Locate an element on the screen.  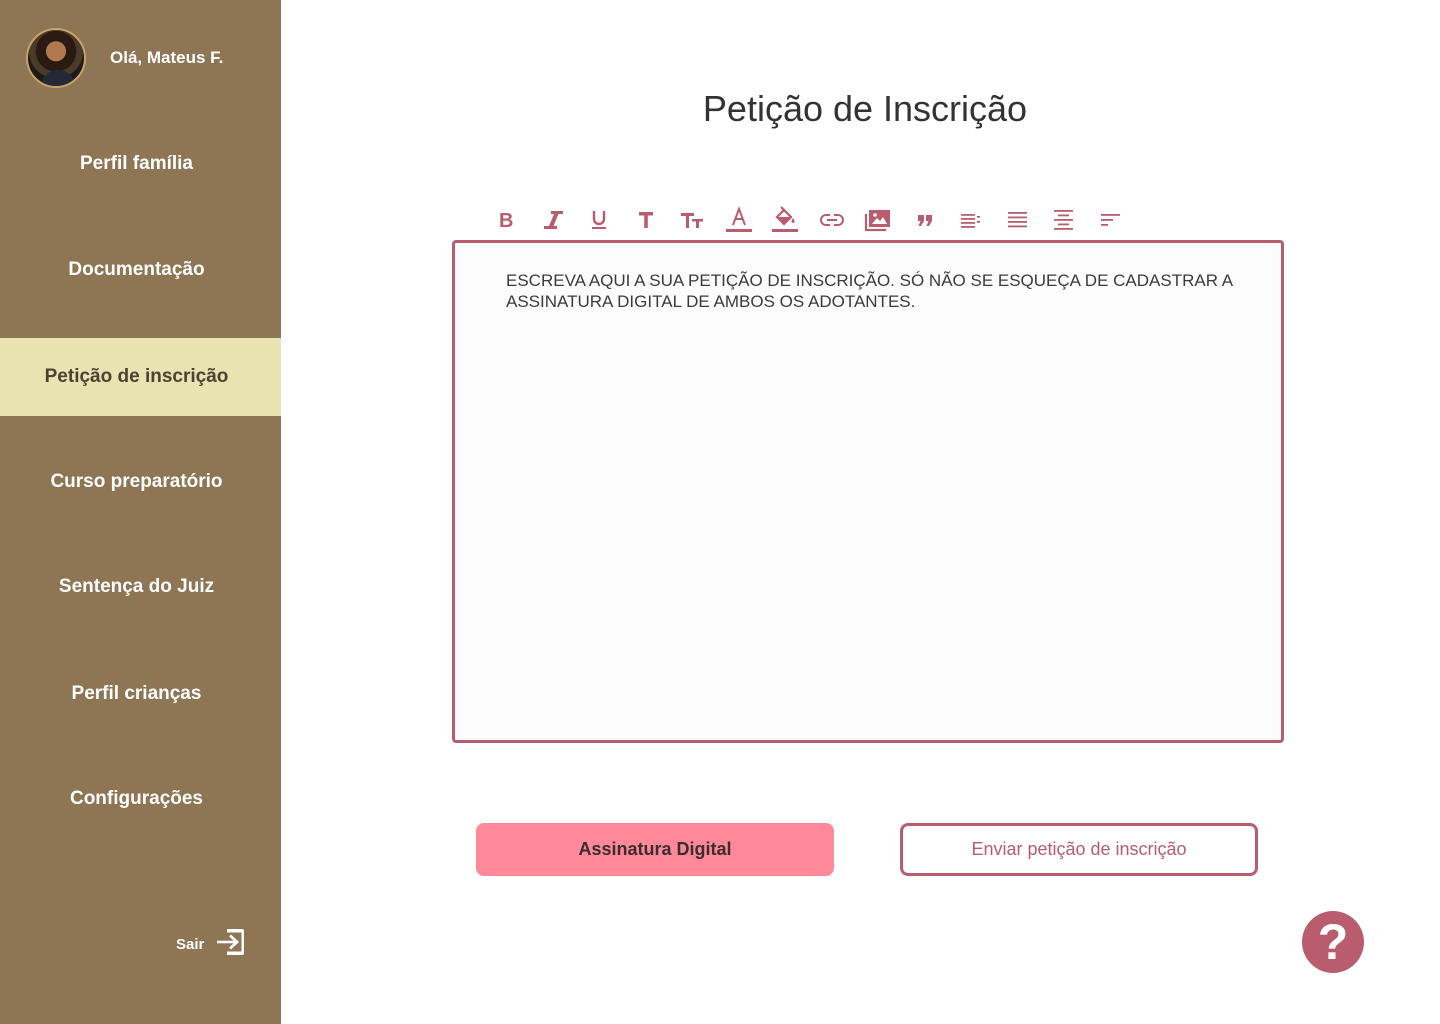
avatar is located at coordinates (56, 58).